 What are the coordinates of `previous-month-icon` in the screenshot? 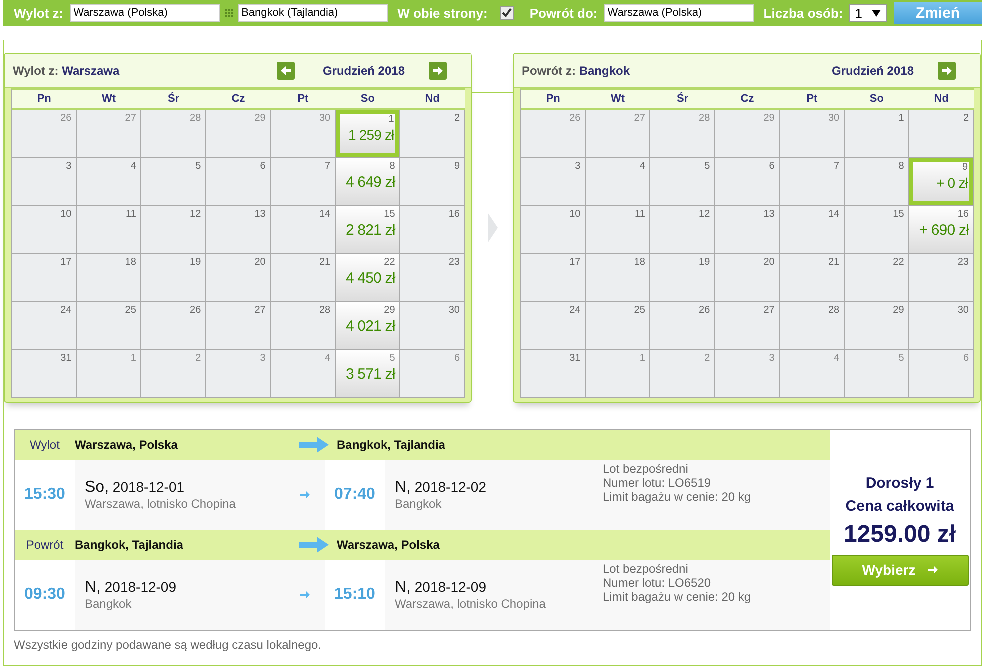 It's located at (285, 71).